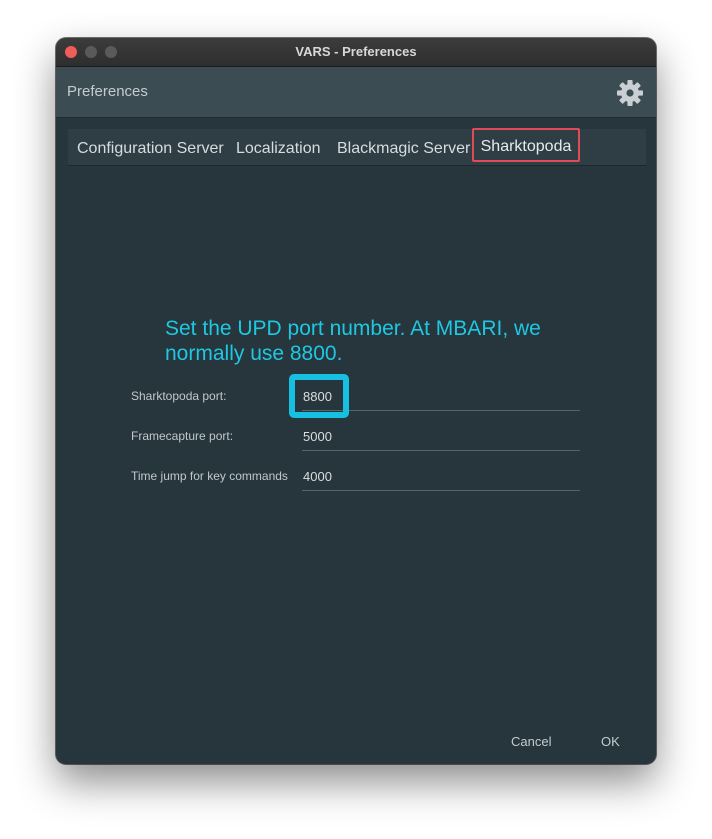 Image resolution: width=712 pixels, height=839 pixels. What do you see at coordinates (278, 147) in the screenshot?
I see `tab-localization: Localization` at bounding box center [278, 147].